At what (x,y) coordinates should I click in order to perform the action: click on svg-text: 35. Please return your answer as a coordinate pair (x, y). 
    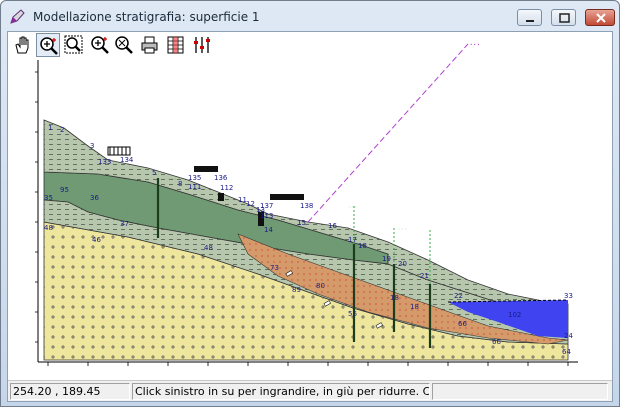
    Looking at the image, I should click on (48, 198).